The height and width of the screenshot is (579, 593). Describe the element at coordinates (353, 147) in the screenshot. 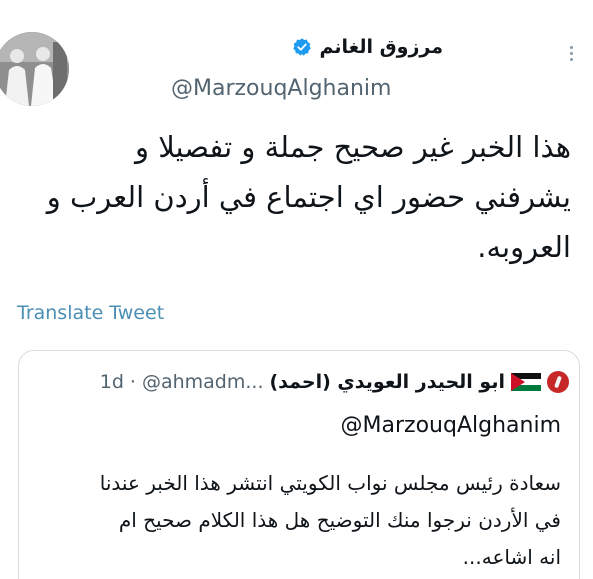

I see `tweet-line: هذا الخبر غير صحيح جملة و تفصيلا و` at that location.